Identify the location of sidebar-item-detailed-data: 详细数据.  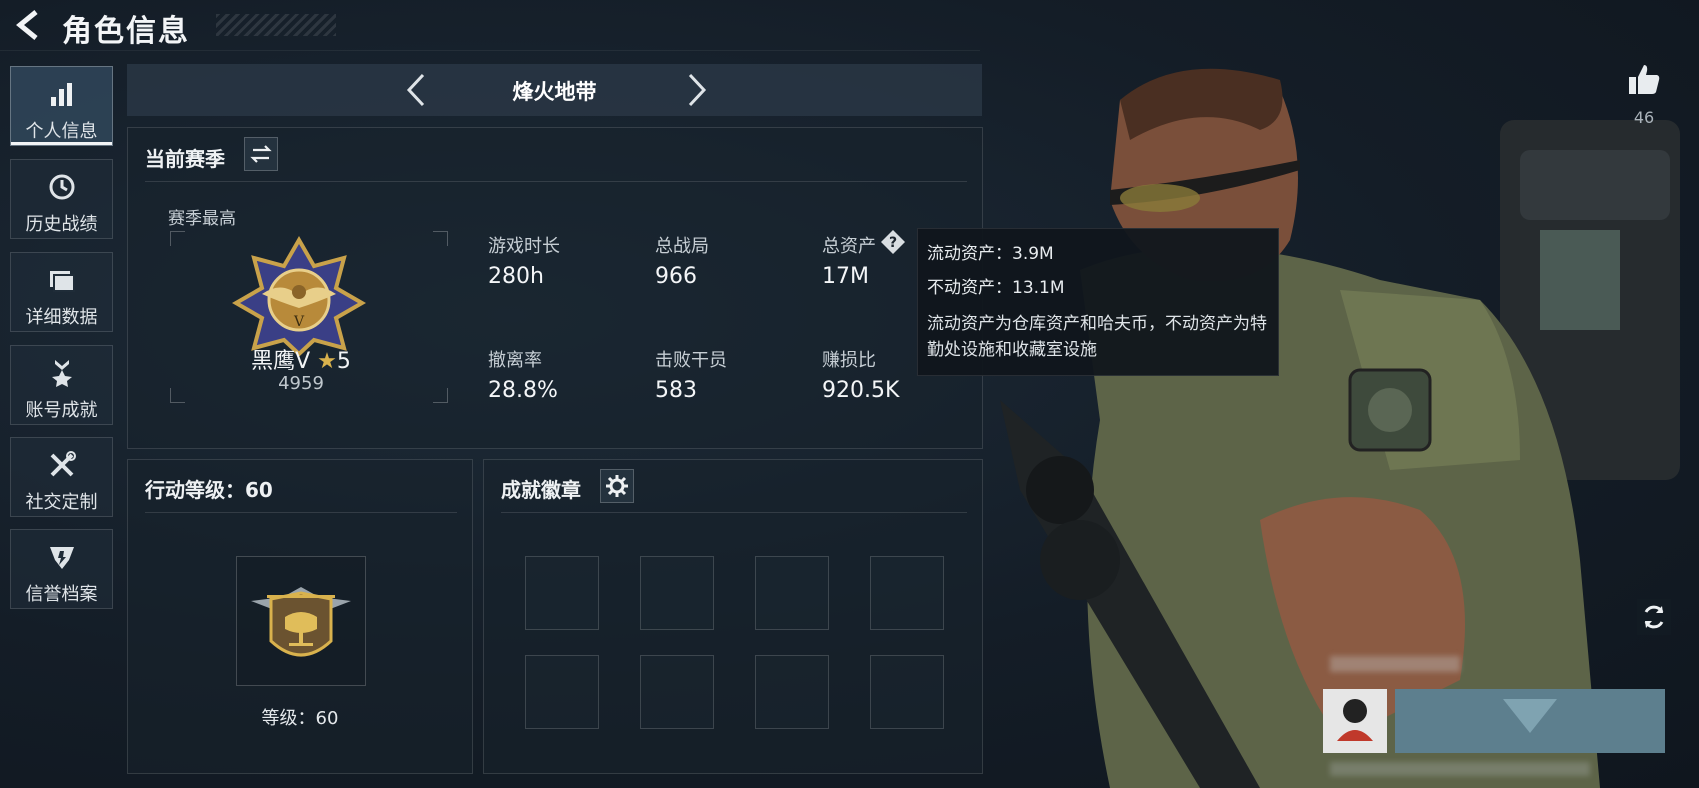
(61, 292).